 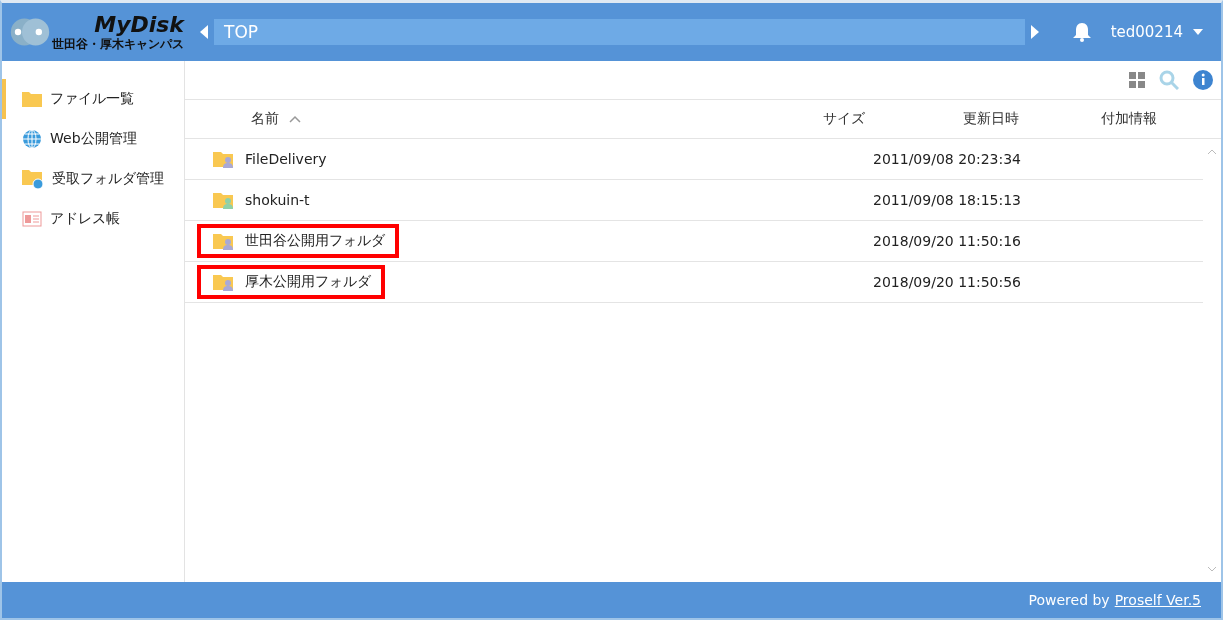 What do you see at coordinates (269, 159) in the screenshot?
I see `name-cell: FileDelivery` at bounding box center [269, 159].